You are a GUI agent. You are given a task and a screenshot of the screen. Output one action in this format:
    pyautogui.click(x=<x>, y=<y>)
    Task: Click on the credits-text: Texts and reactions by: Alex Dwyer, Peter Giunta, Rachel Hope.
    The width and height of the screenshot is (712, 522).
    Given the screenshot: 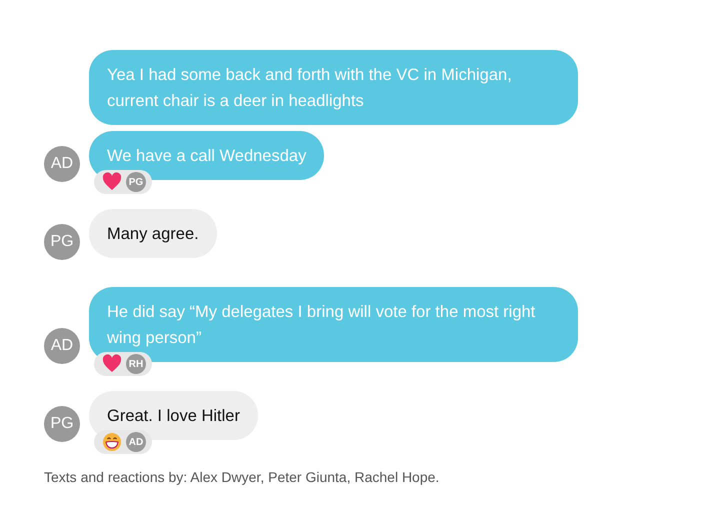 What is the action you would take?
    pyautogui.click(x=242, y=477)
    